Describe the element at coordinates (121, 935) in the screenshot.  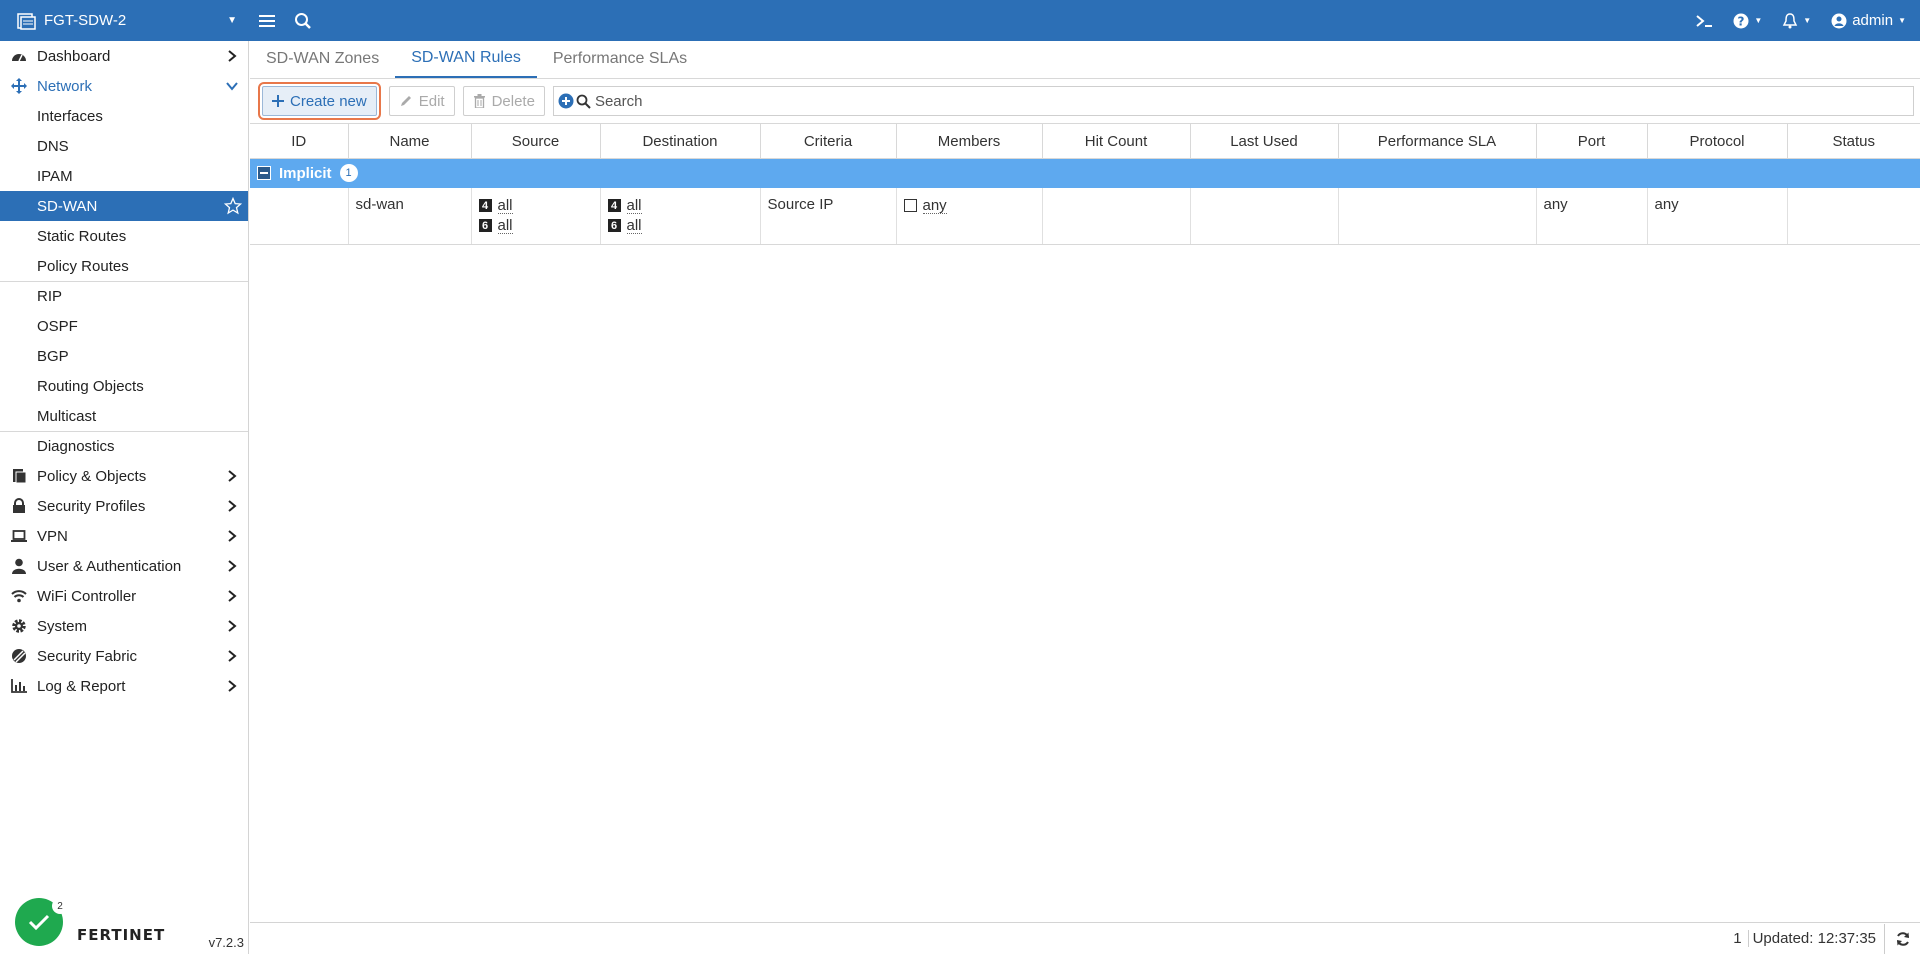
I see `fortinet-logo: FERTINET` at that location.